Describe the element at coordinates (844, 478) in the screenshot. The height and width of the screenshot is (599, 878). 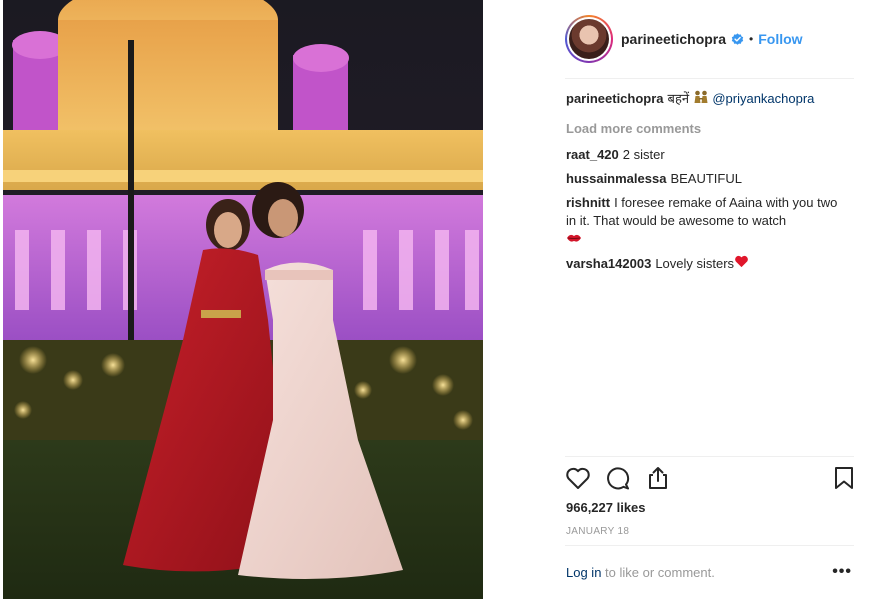
I see `bookmark-icon` at that location.